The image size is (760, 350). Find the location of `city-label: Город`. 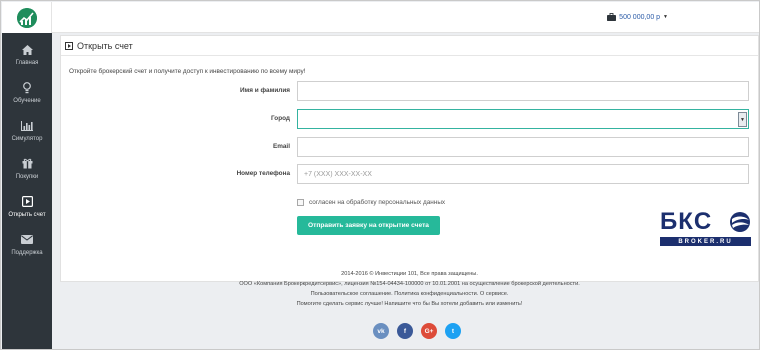

city-label: Город is located at coordinates (280, 118).